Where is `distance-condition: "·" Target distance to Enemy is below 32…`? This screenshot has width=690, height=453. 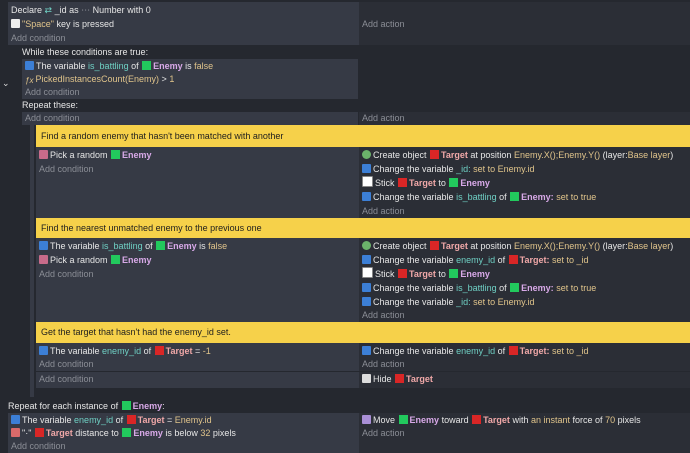
distance-condition: "·" Target distance to Enemy is below 32… is located at coordinates (183, 433).